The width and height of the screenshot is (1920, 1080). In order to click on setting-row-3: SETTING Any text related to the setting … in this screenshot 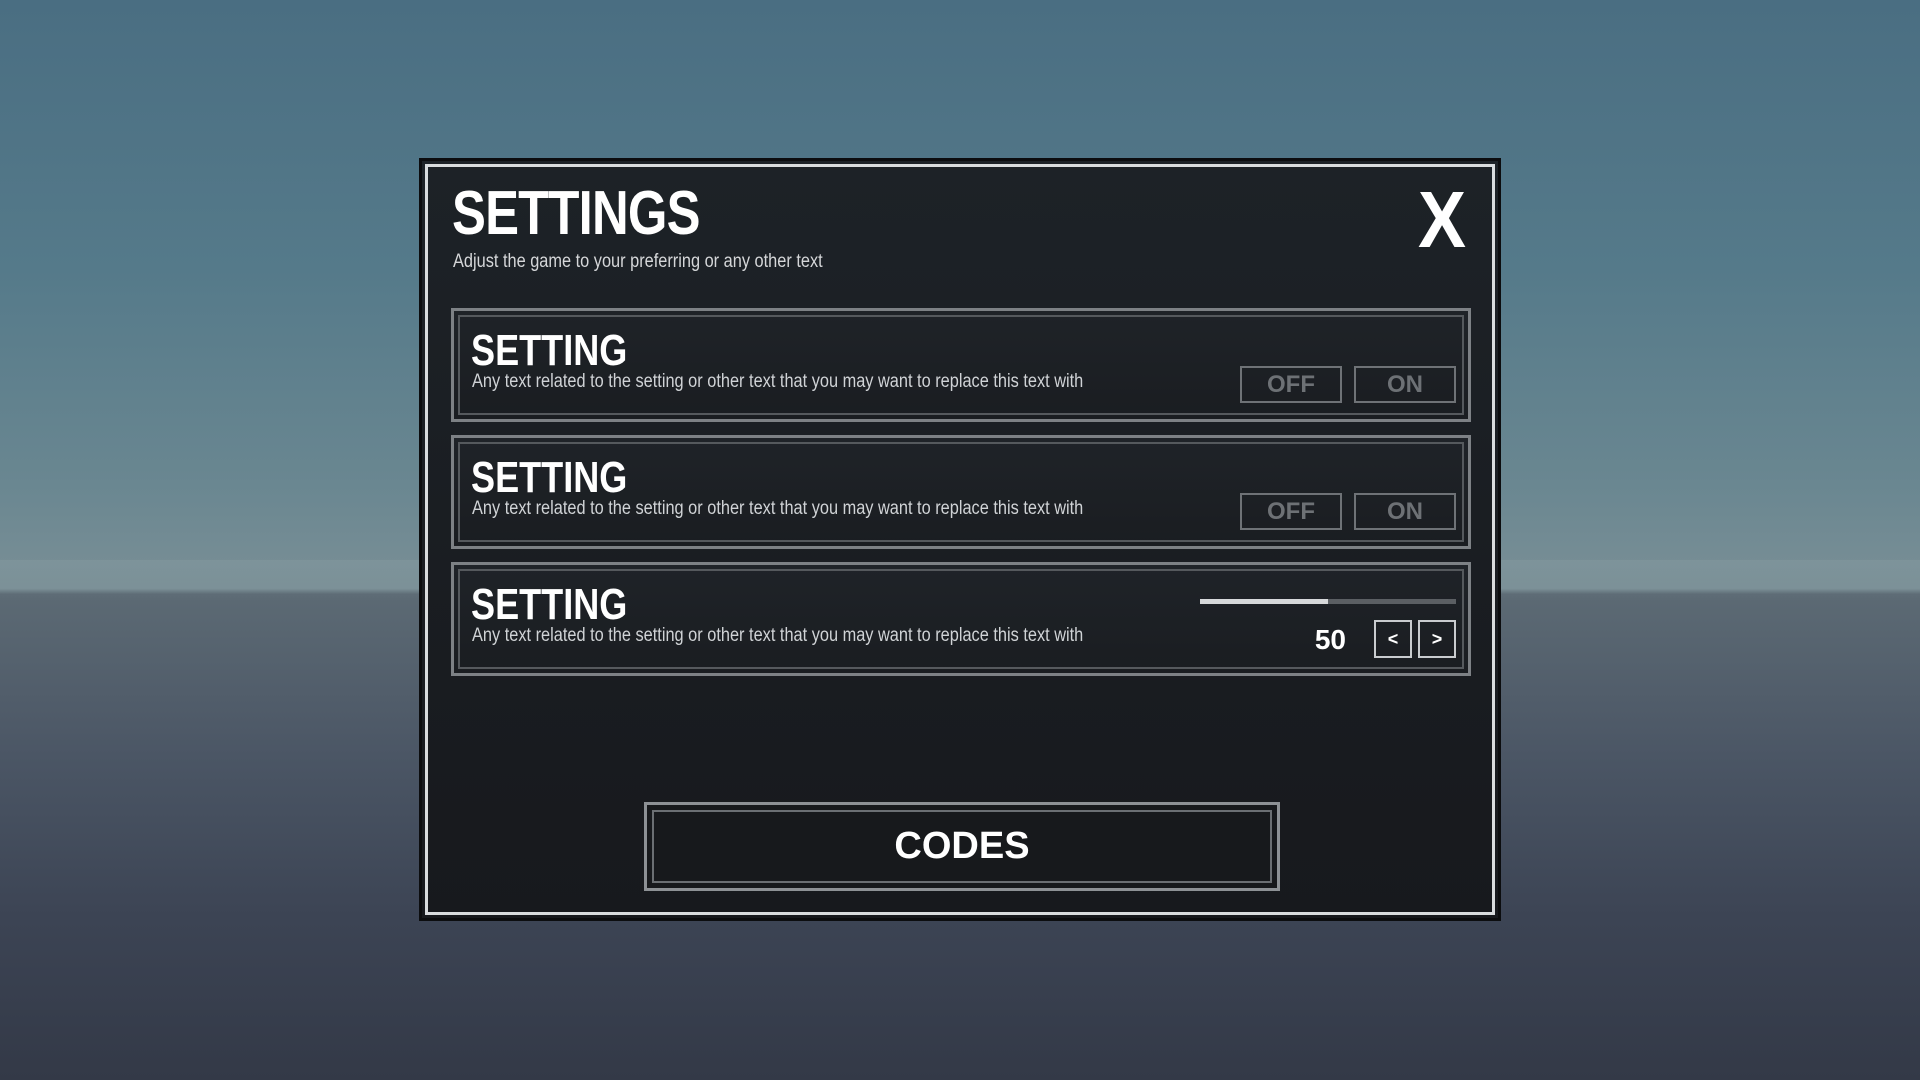, I will do `click(961, 619)`.